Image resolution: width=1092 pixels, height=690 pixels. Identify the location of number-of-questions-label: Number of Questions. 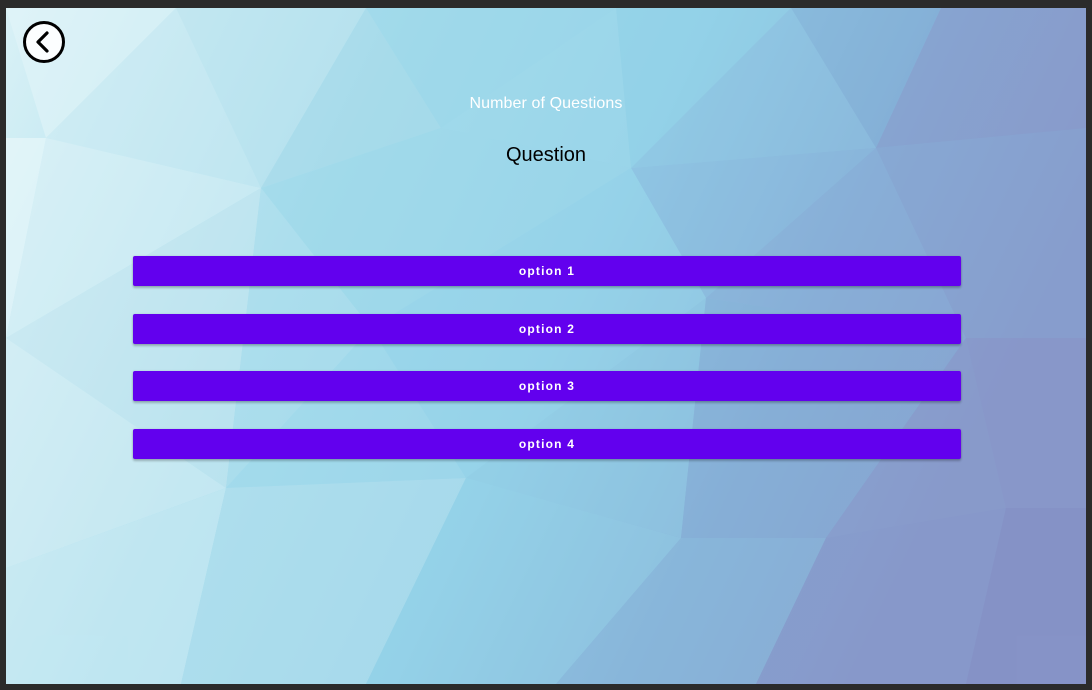
(546, 103).